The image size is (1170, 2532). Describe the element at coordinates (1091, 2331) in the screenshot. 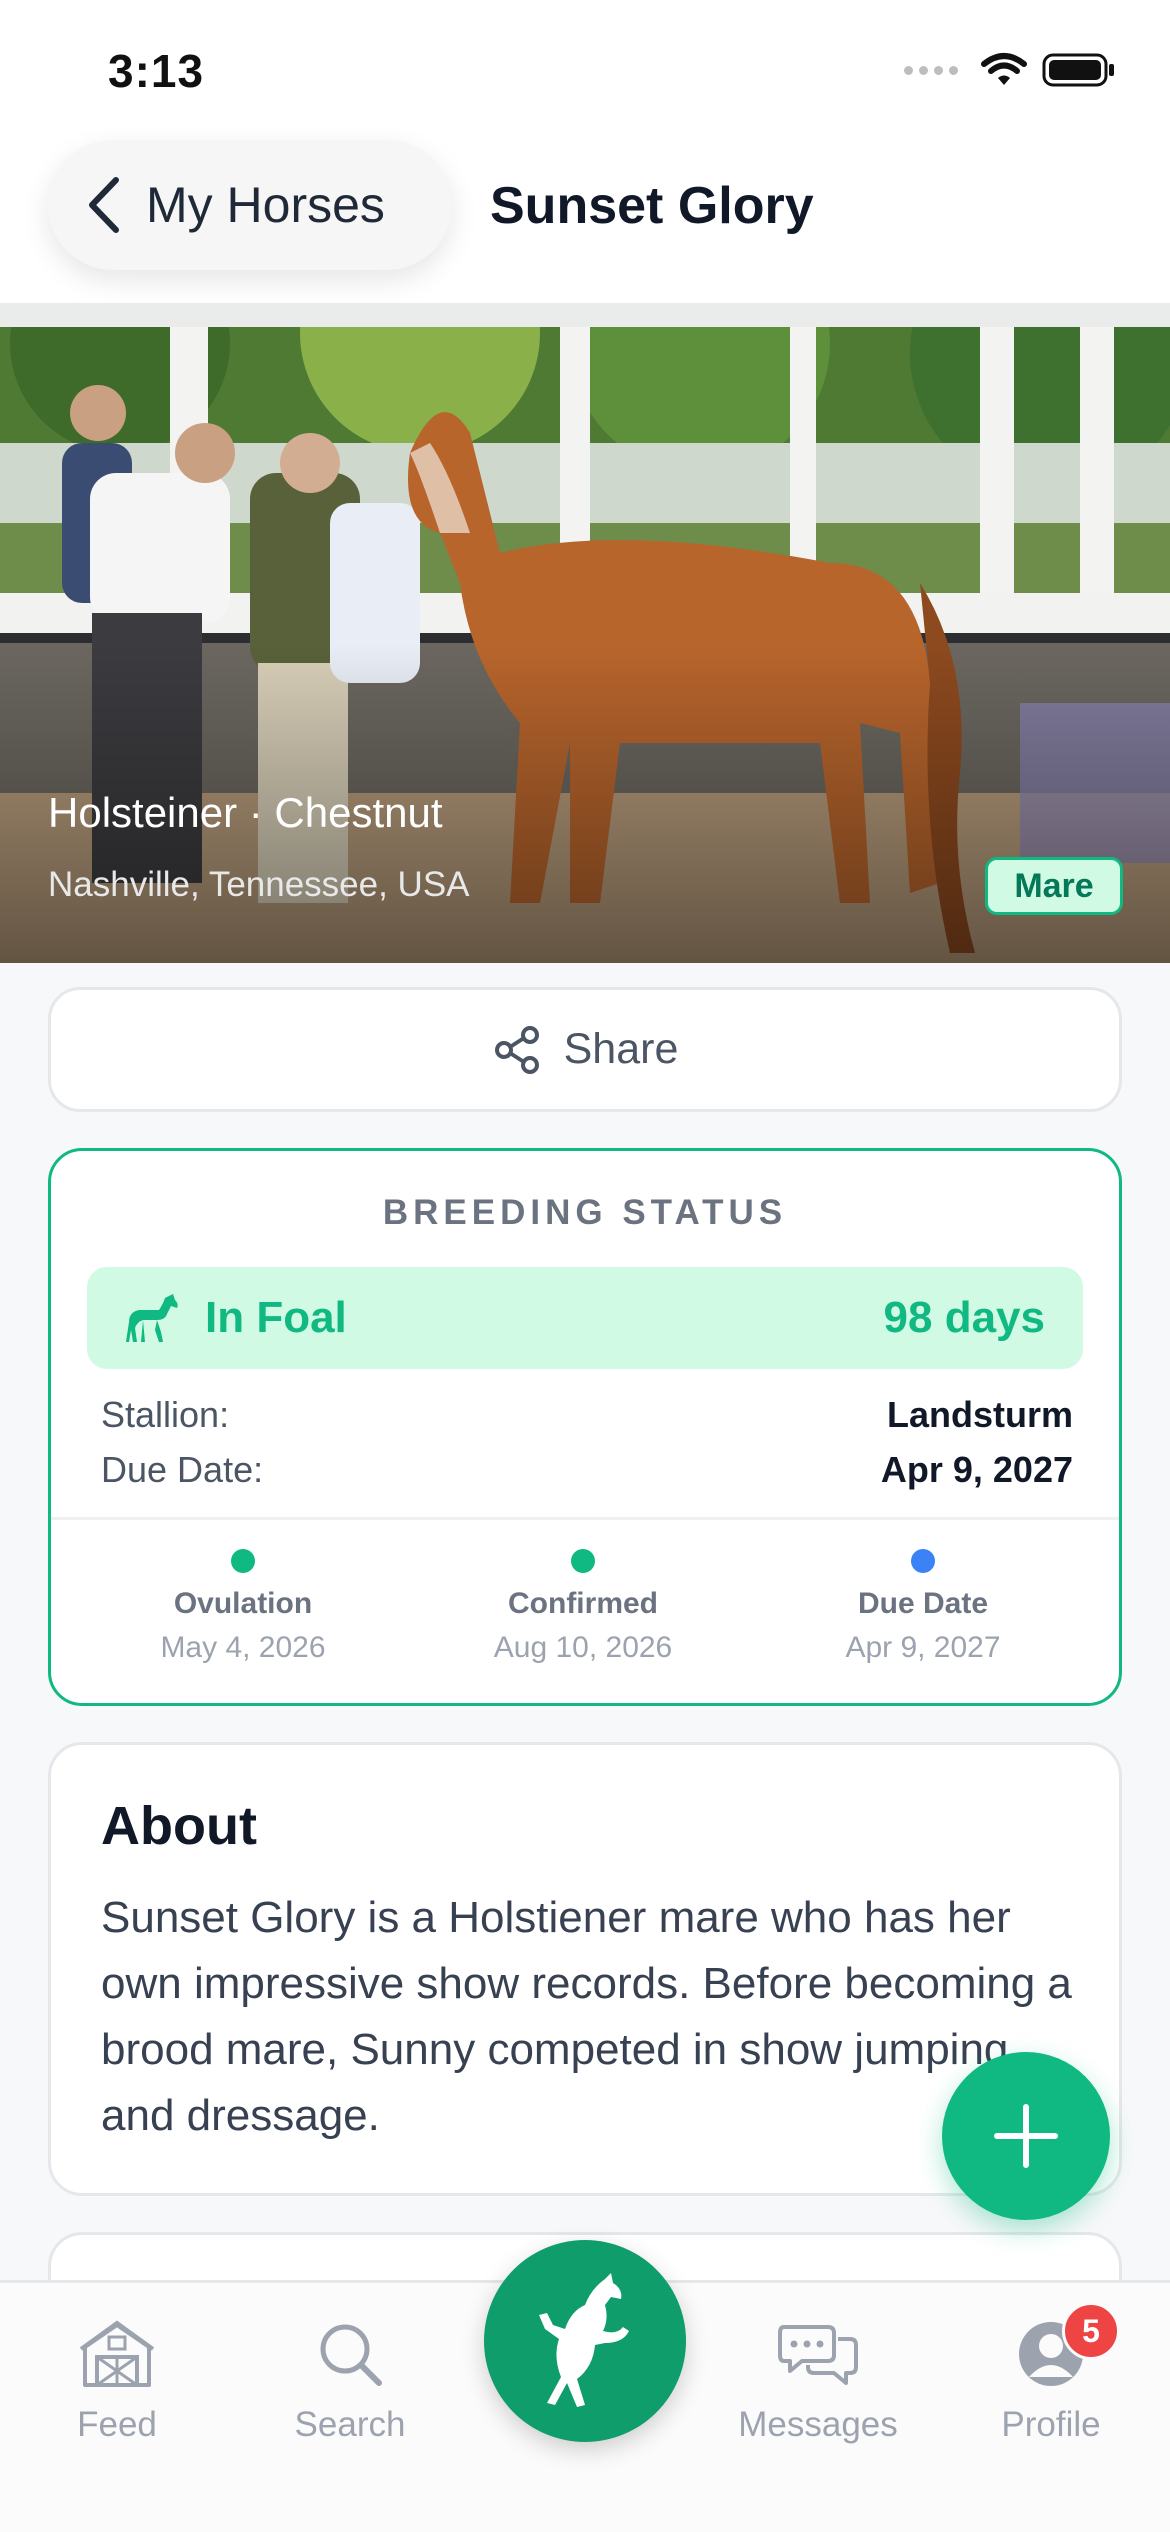

I see `notification-badge: 5` at that location.